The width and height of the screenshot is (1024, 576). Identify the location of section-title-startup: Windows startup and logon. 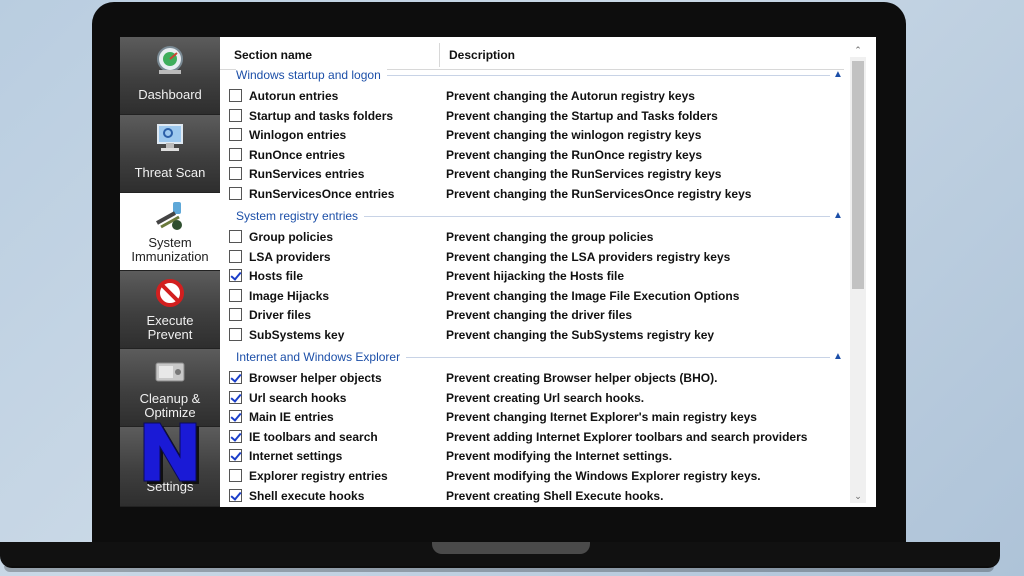
(311, 75).